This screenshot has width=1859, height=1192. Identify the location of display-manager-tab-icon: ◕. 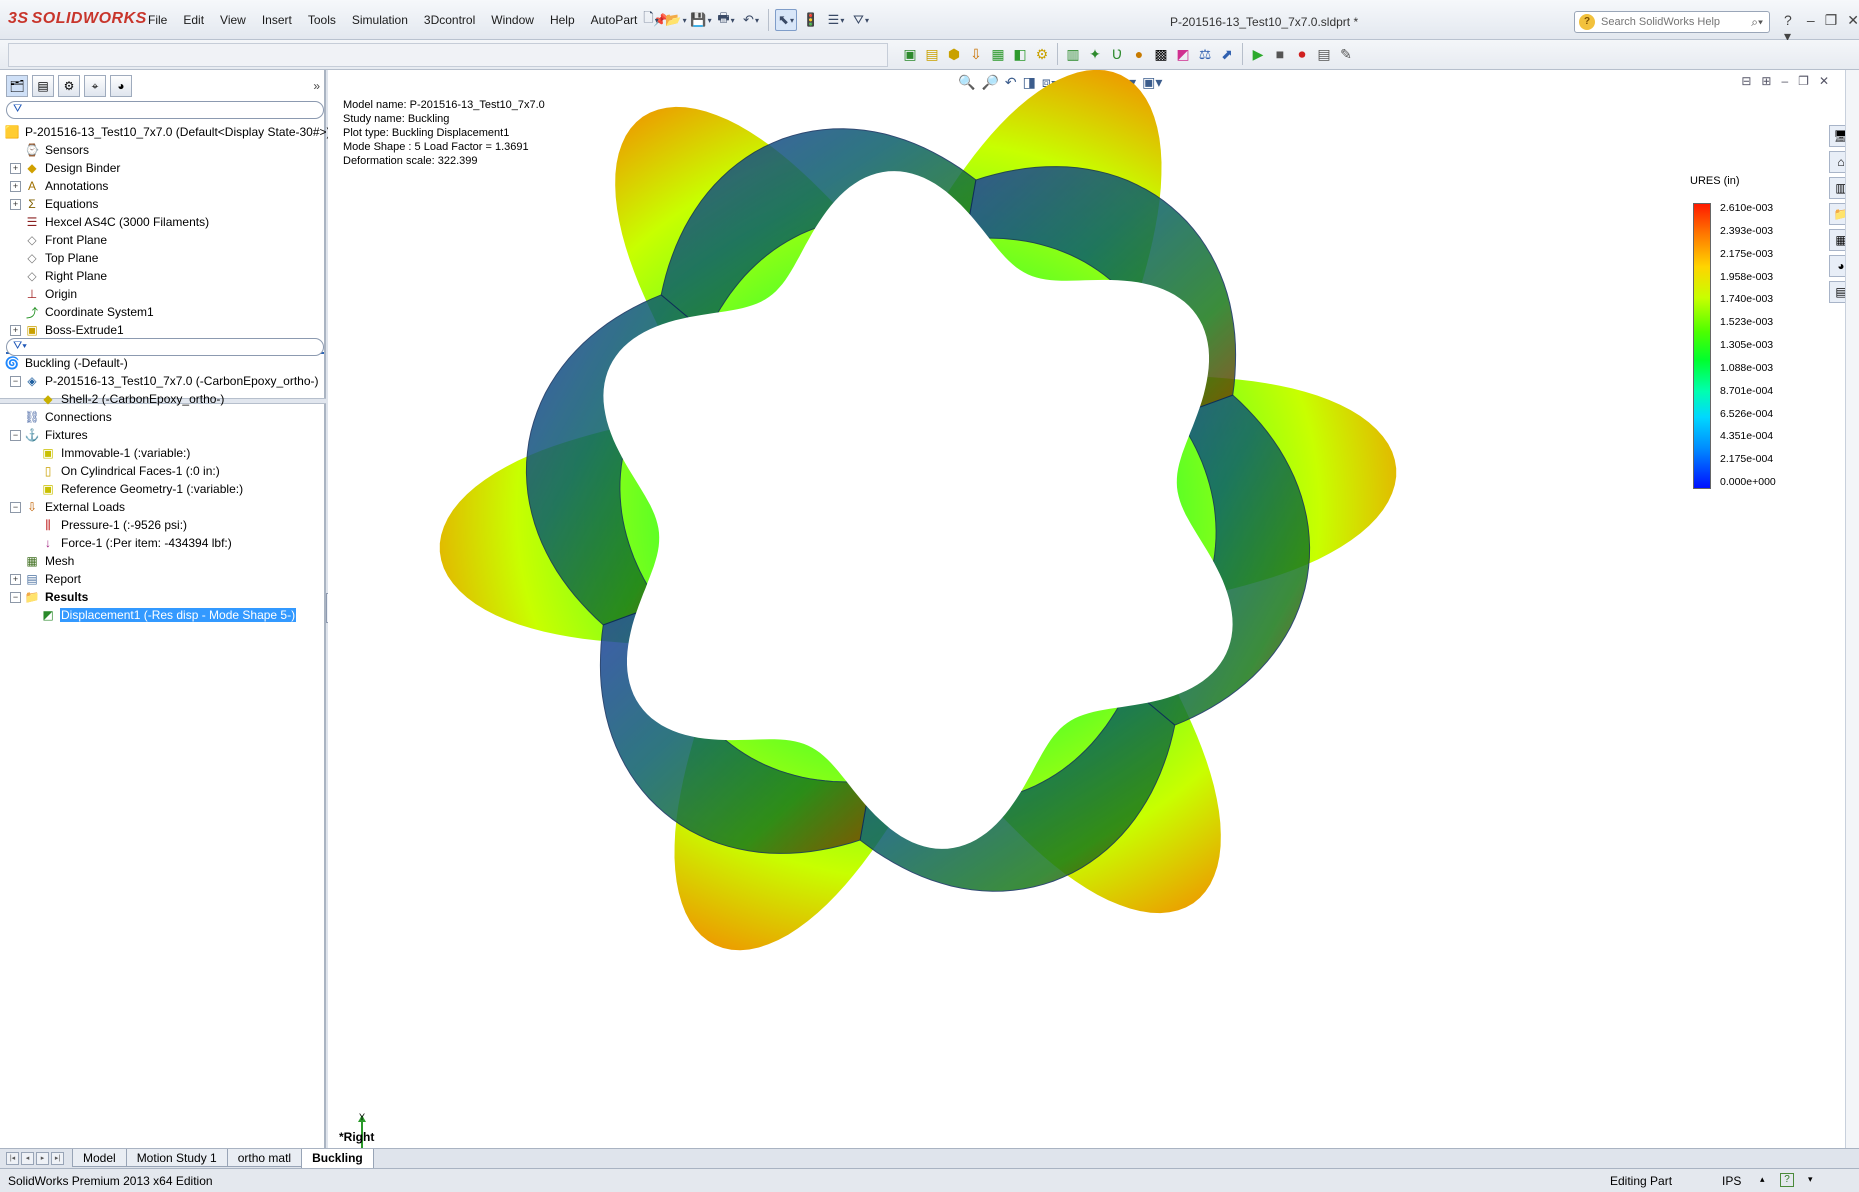
(121, 86).